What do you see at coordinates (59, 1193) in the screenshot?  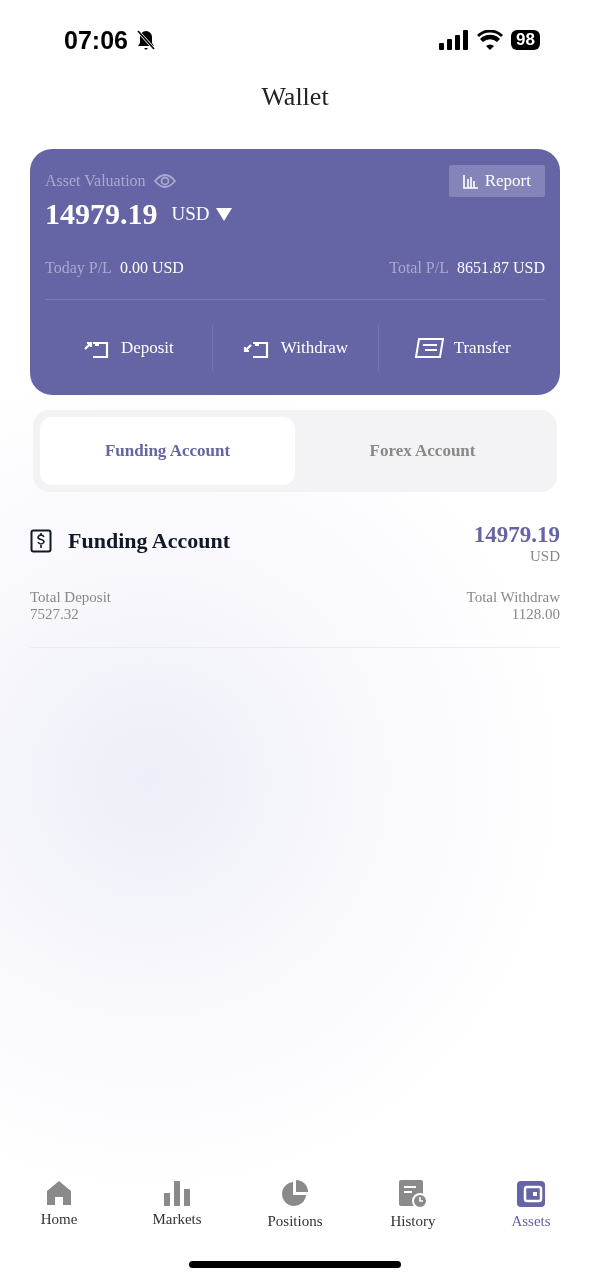 I see `home-icon` at bounding box center [59, 1193].